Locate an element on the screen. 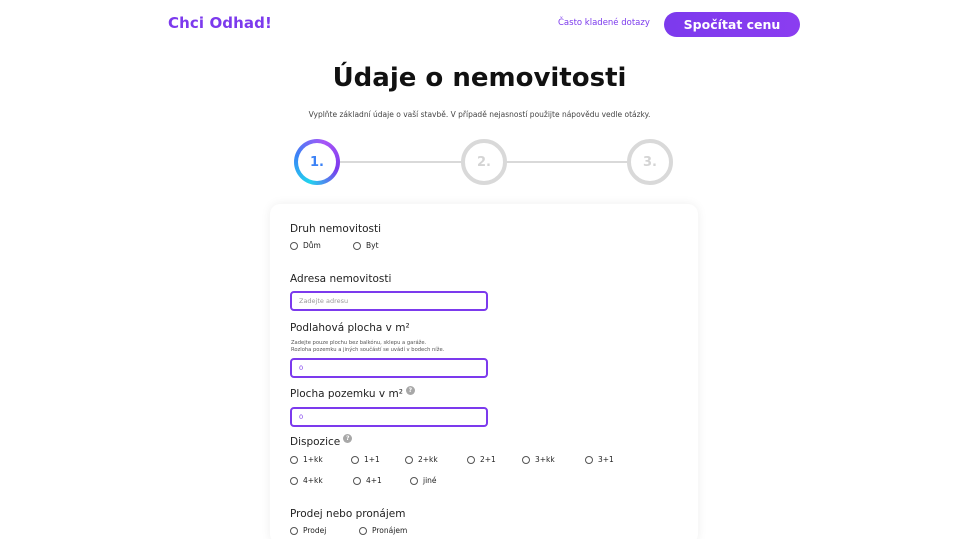 The image size is (959, 539). layout-label-text: Dispozice is located at coordinates (315, 442).